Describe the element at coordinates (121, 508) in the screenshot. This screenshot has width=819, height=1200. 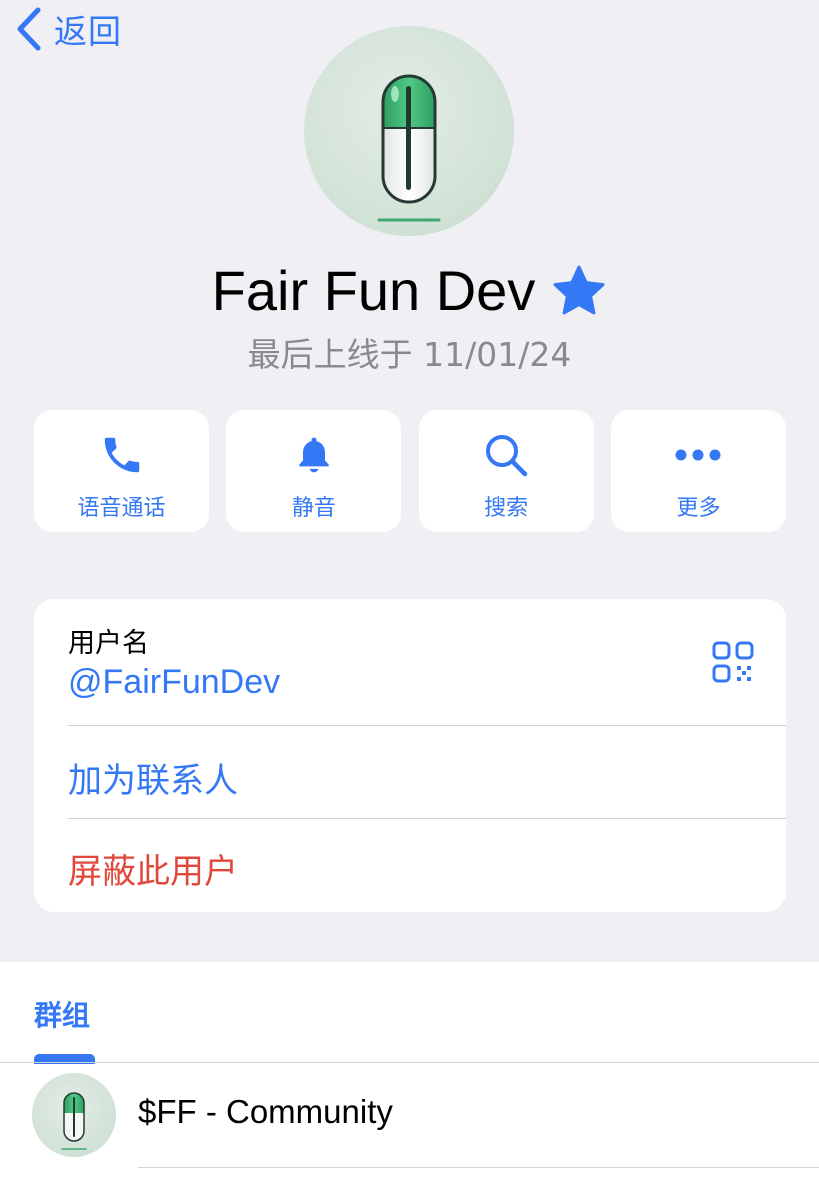
I see `voice-call-label: 语音通话` at that location.